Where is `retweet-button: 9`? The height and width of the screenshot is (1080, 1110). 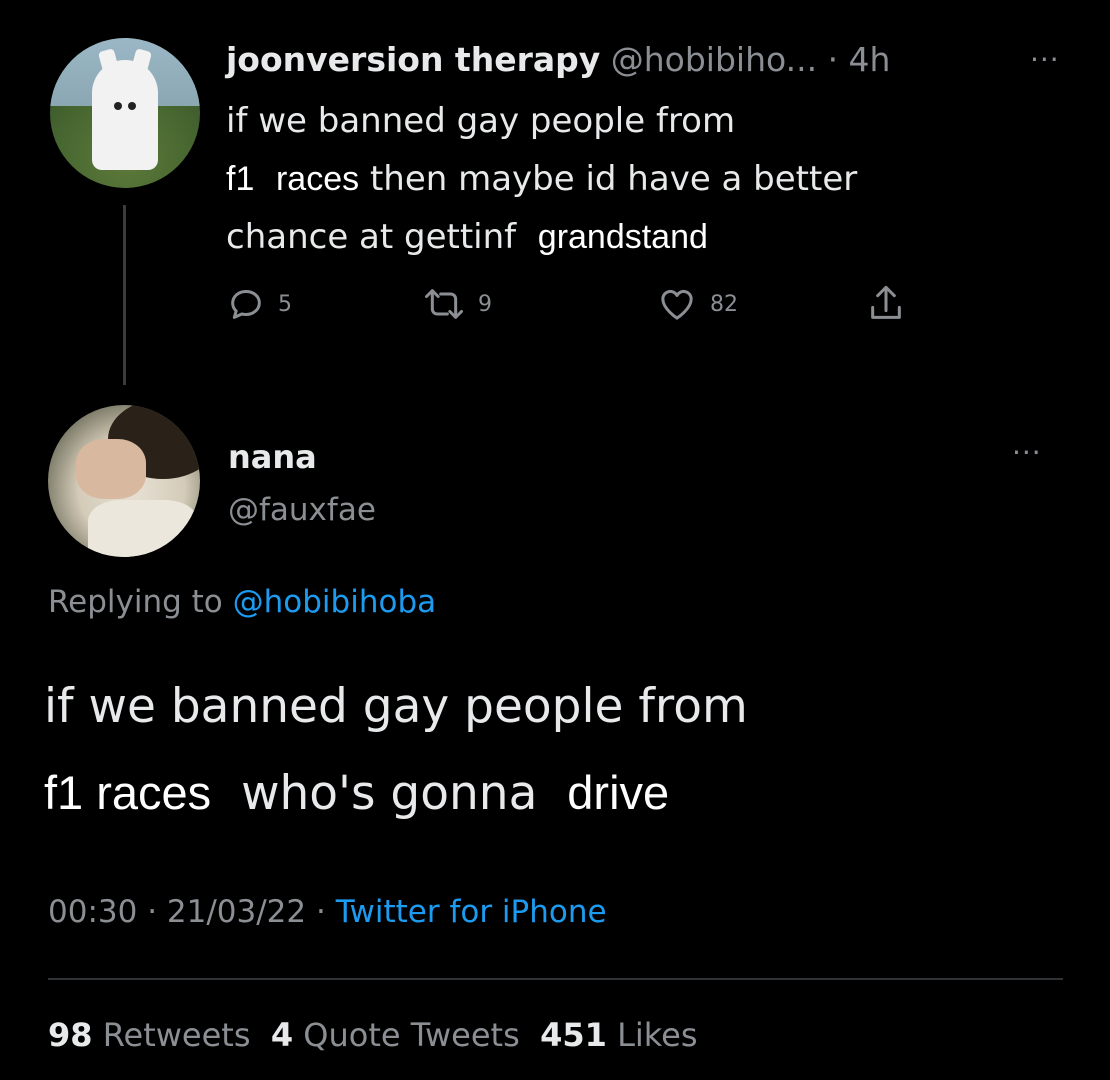 retweet-button: 9 is located at coordinates (457, 304).